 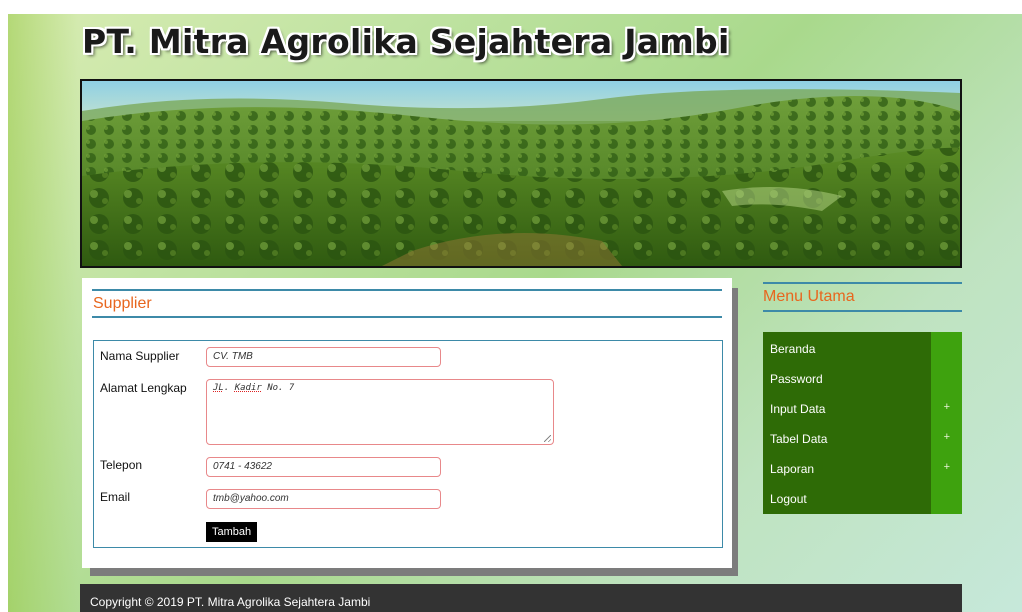 I want to click on alamat-lengkap-label: Alamat Lengkap, so click(x=143, y=388).